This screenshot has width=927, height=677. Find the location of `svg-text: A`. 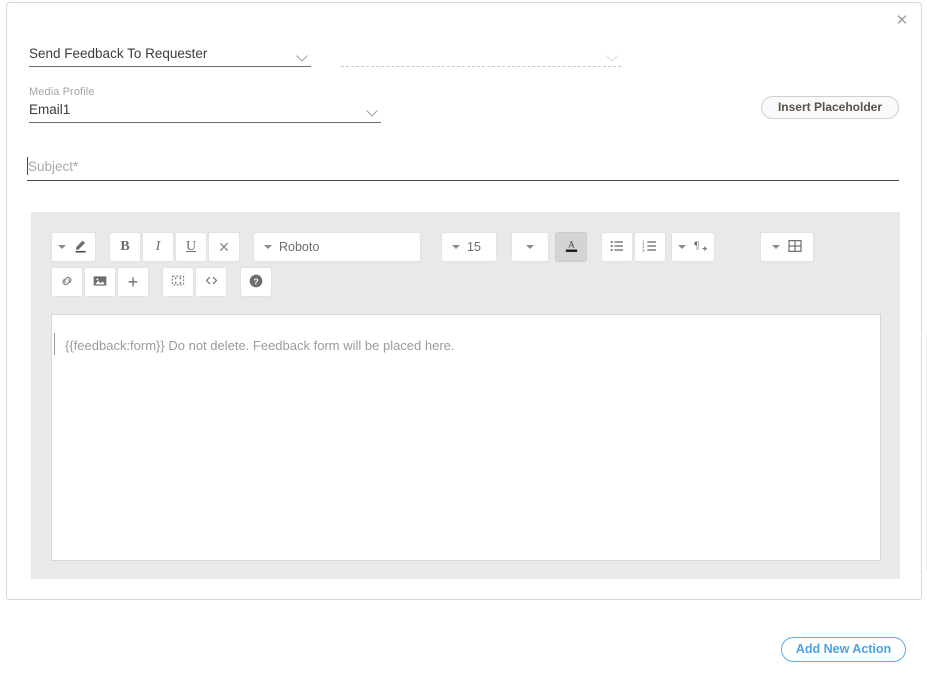

svg-text: A is located at coordinates (571, 244).